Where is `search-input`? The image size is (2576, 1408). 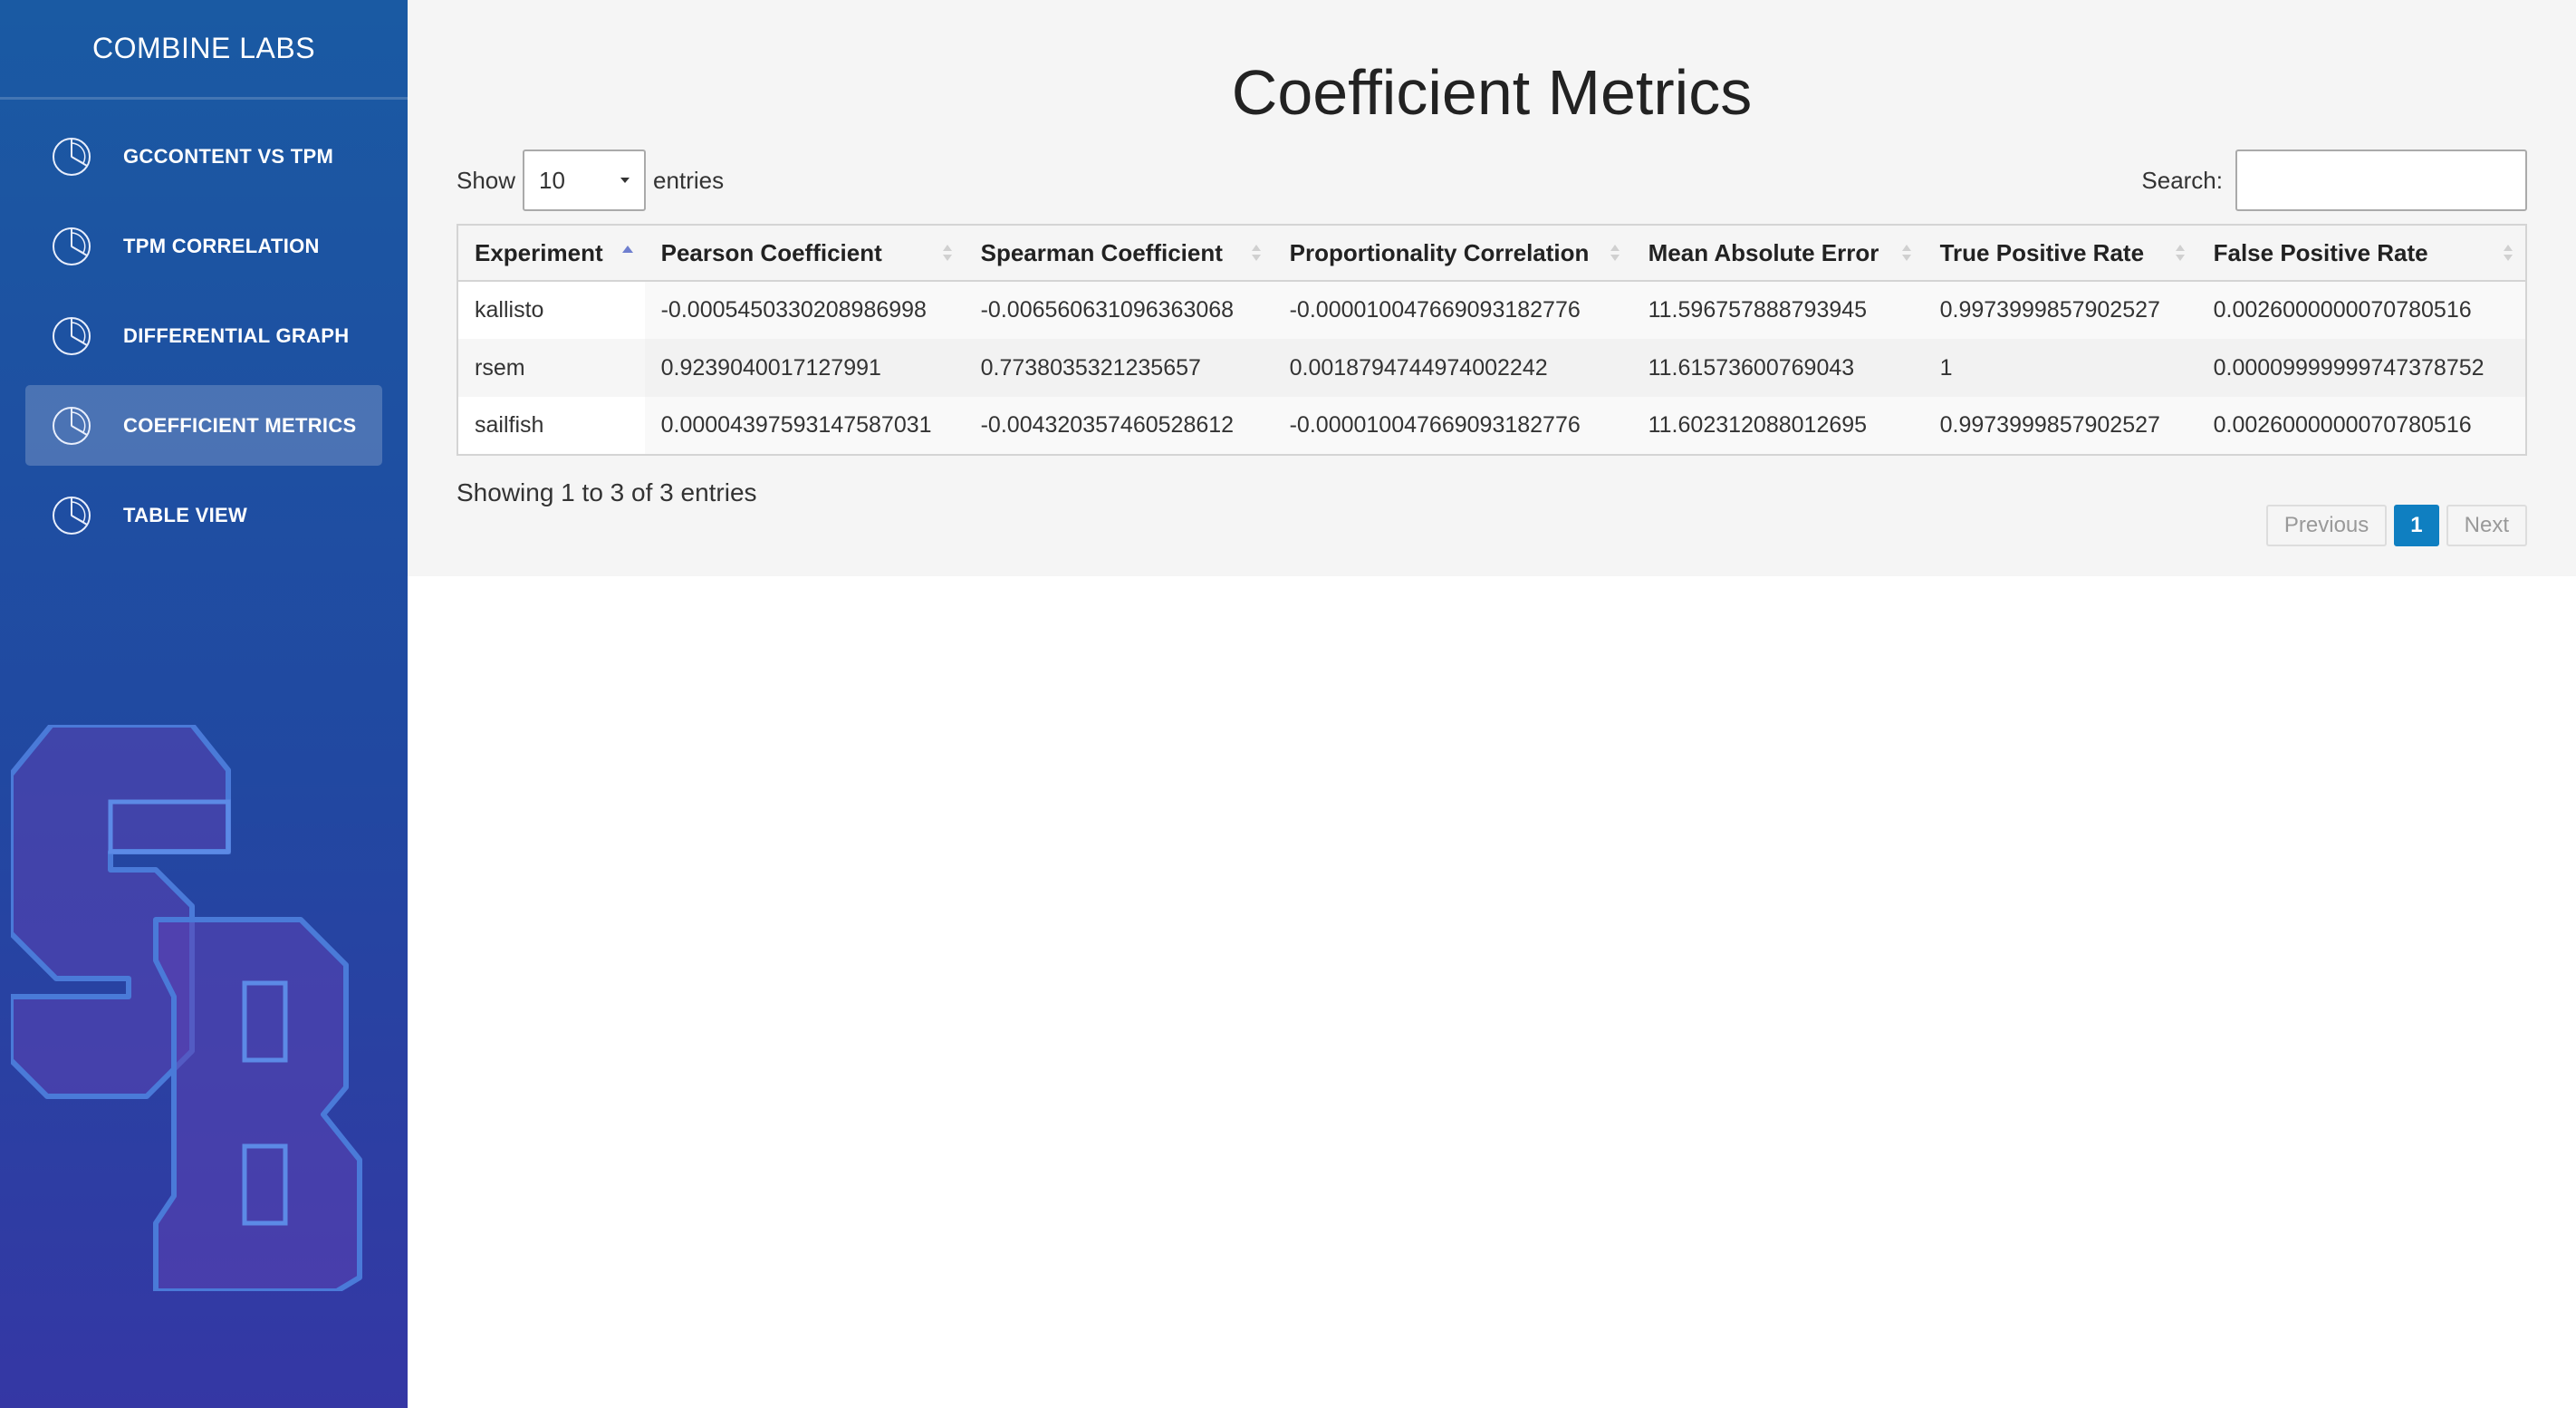
search-input is located at coordinates (2381, 180).